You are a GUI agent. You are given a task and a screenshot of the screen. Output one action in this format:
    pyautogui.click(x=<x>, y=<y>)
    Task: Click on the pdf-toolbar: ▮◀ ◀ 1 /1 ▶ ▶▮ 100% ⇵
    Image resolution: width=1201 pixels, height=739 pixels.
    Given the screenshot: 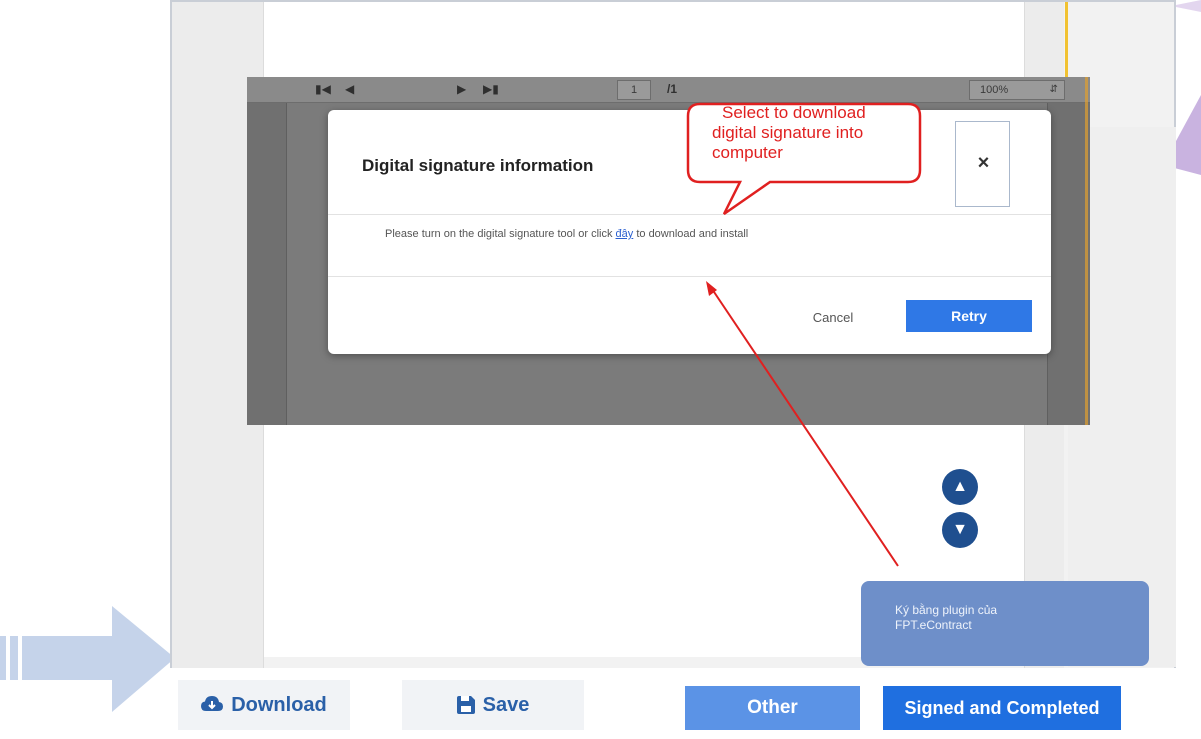 What is the action you would take?
    pyautogui.click(x=668, y=90)
    